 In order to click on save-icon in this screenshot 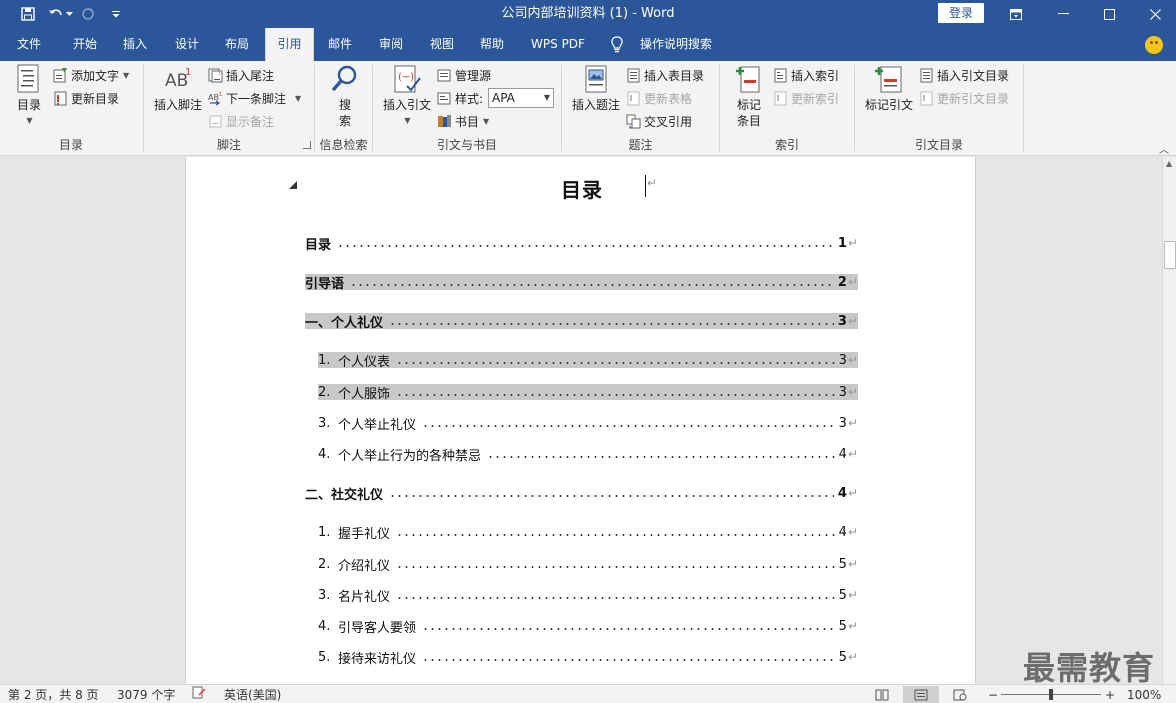, I will do `click(28, 14)`.